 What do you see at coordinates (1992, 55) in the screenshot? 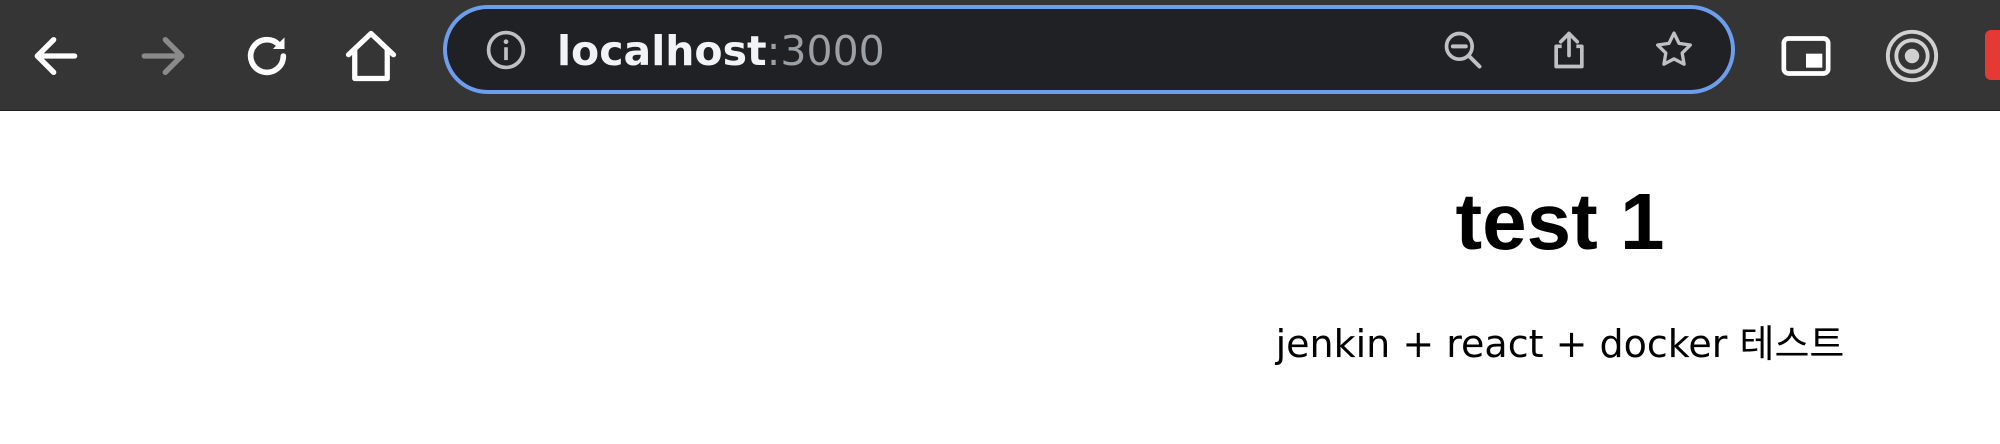
I see `extension-badge-icon` at bounding box center [1992, 55].